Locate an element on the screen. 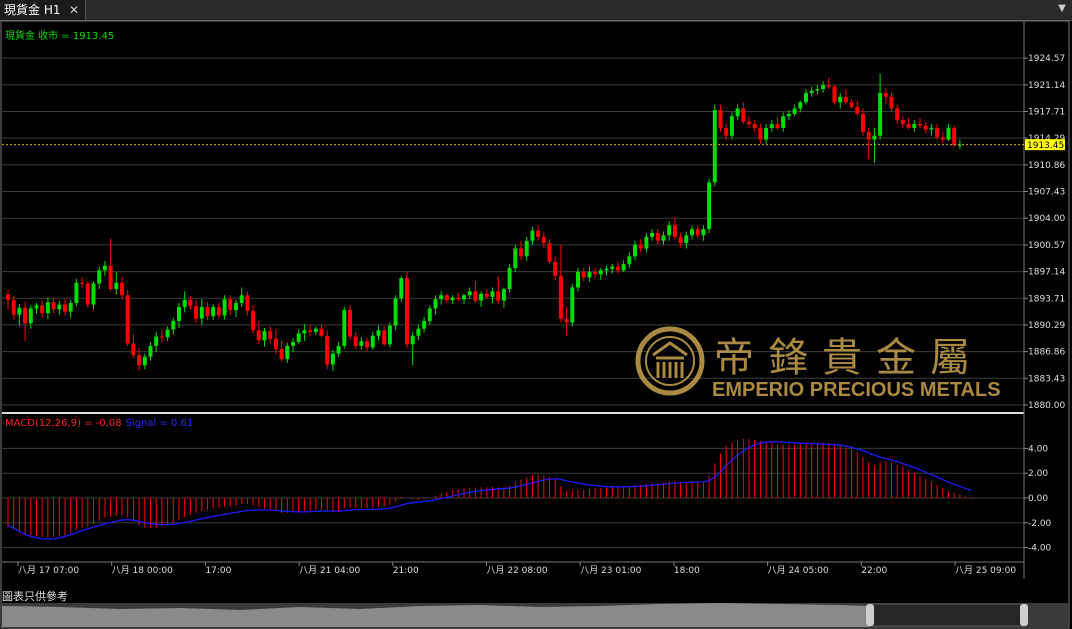 This screenshot has height=629, width=1072. price-tick-label: 1883.43 is located at coordinates (1046, 379).